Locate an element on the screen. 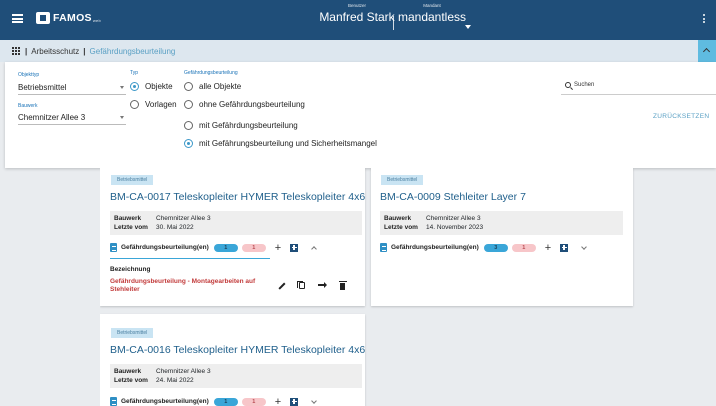  objekttyp-label: Objekttyp is located at coordinates (29, 75).